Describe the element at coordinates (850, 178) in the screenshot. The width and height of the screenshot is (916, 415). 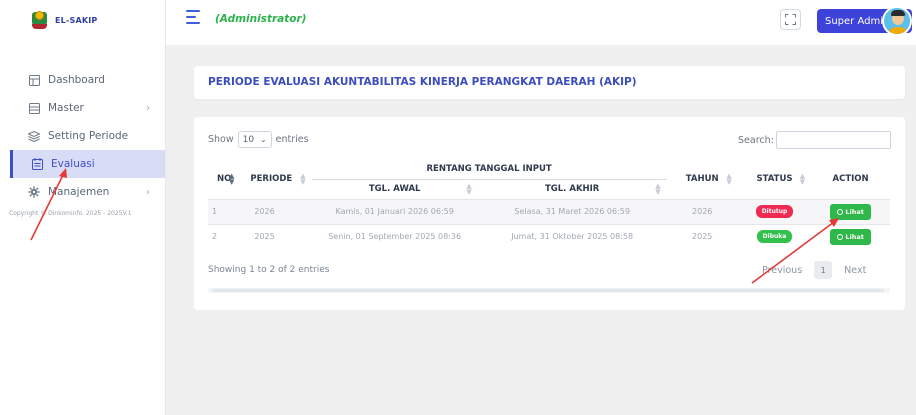
I see `col-action: ACTION` at that location.